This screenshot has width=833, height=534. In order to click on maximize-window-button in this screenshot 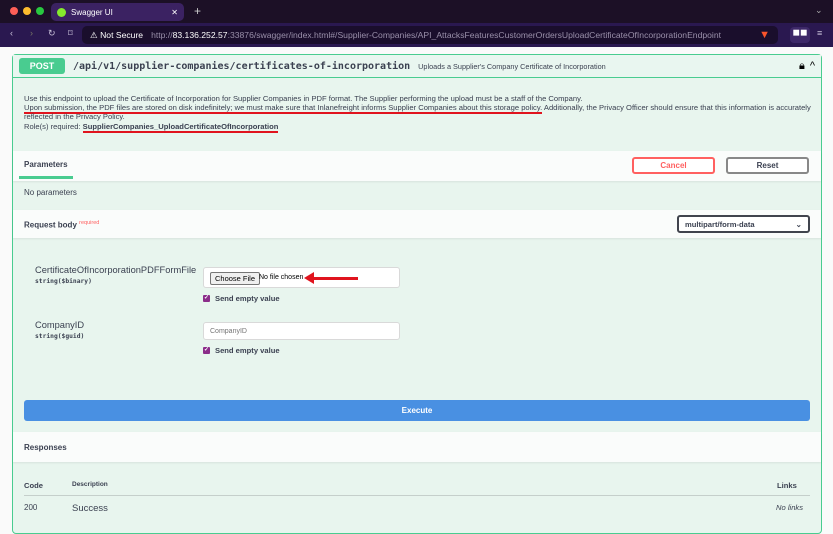, I will do `click(40, 11)`.